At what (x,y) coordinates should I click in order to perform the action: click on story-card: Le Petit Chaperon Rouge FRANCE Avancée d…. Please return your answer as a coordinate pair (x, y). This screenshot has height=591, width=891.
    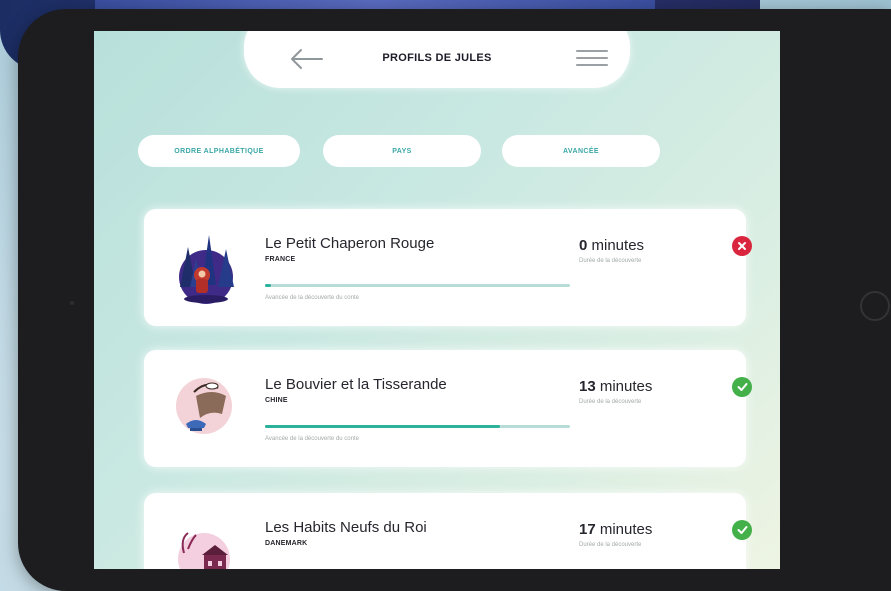
    Looking at the image, I should click on (448, 267).